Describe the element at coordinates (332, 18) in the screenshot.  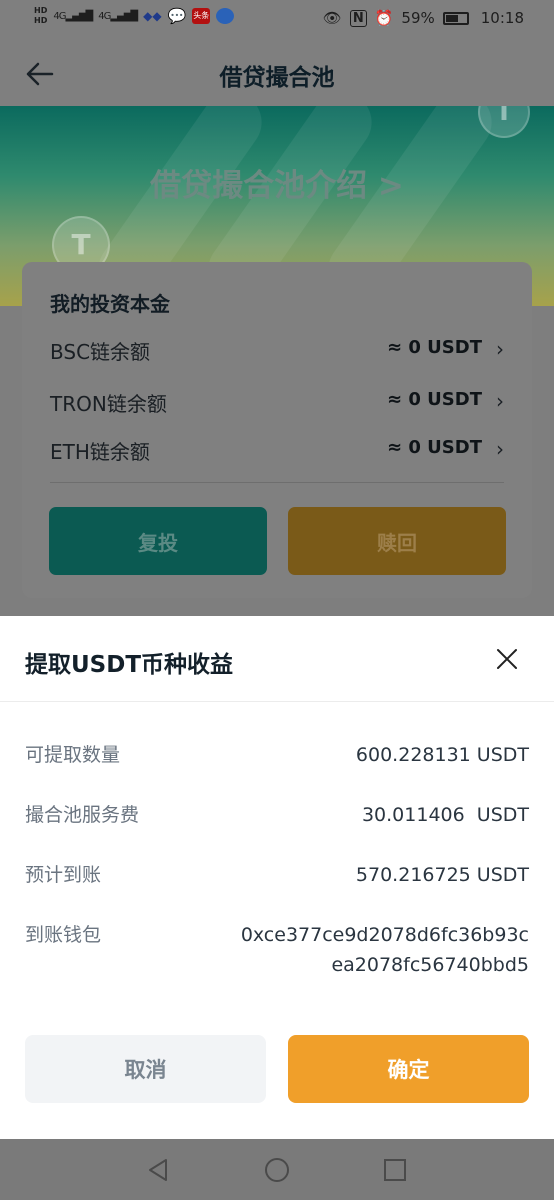
I see `eye-icon: 👁` at that location.